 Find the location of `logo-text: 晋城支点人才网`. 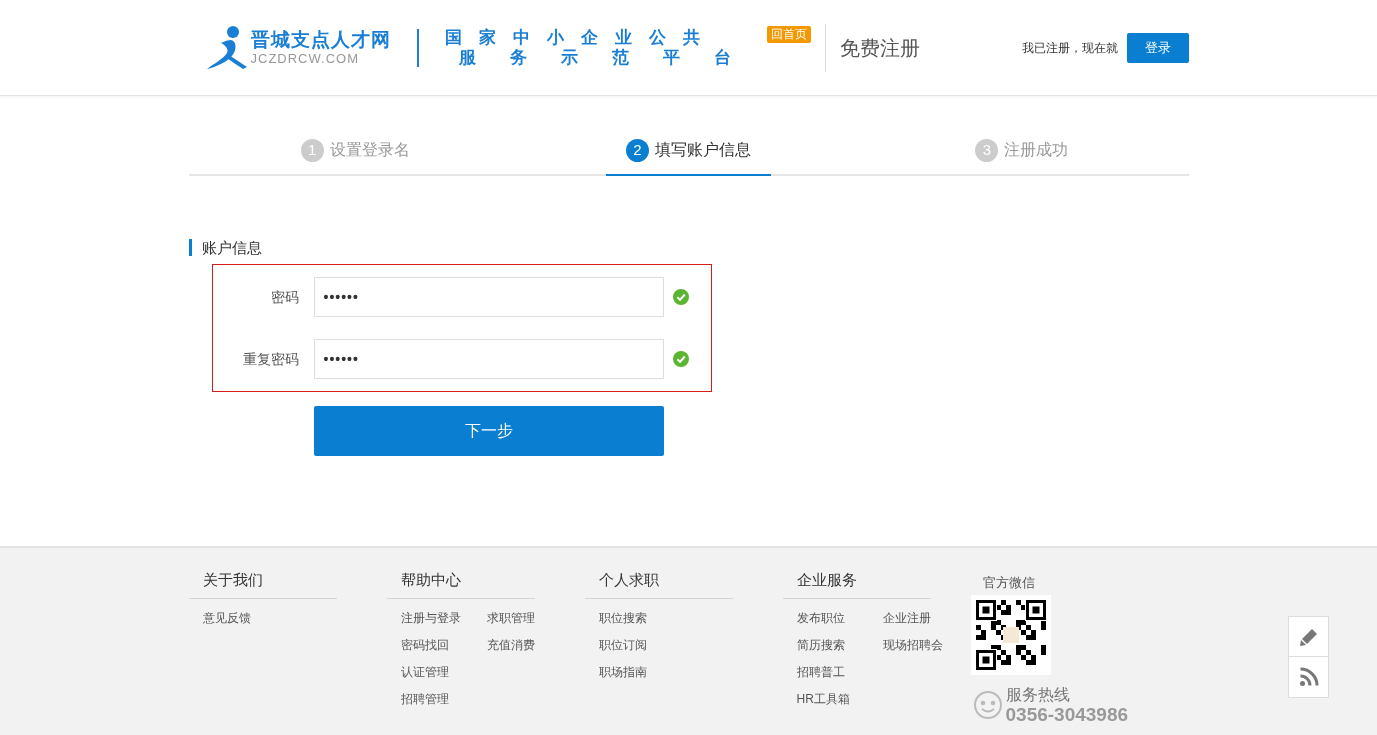

logo-text: 晋城支点人才网 is located at coordinates (320, 39).